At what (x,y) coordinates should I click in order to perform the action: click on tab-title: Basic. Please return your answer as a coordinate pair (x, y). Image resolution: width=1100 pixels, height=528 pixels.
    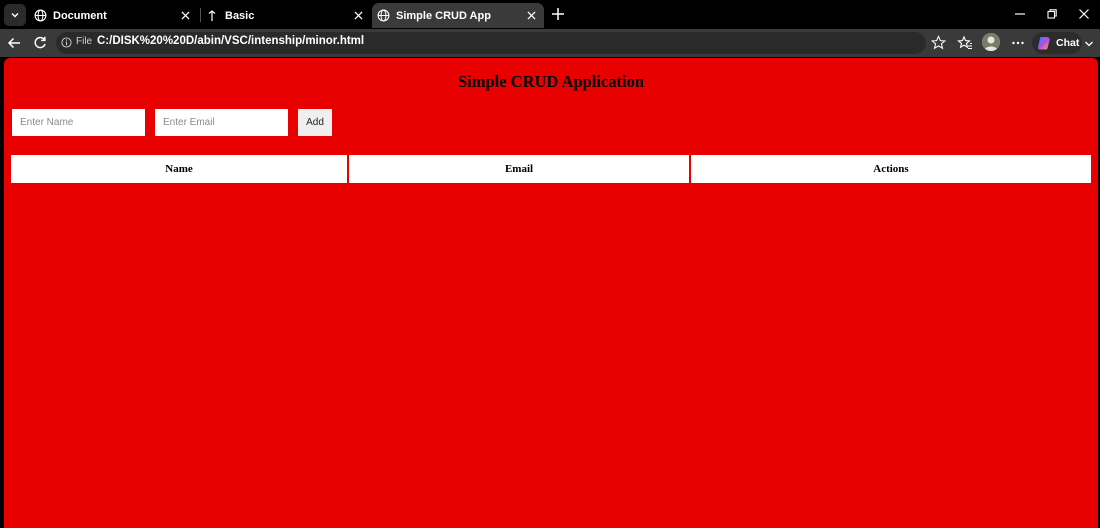
    Looking at the image, I should click on (240, 15).